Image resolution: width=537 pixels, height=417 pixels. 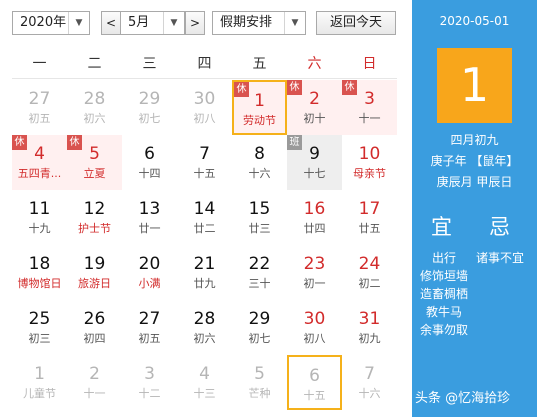 I want to click on lunar-label: 廿五, so click(x=369, y=228).